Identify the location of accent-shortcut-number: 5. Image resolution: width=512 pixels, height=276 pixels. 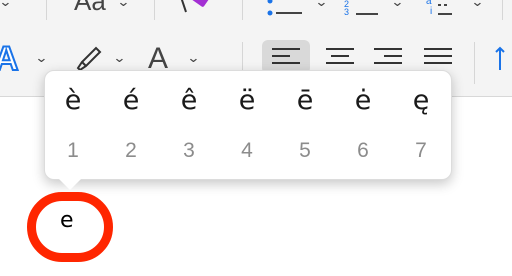
(305, 150).